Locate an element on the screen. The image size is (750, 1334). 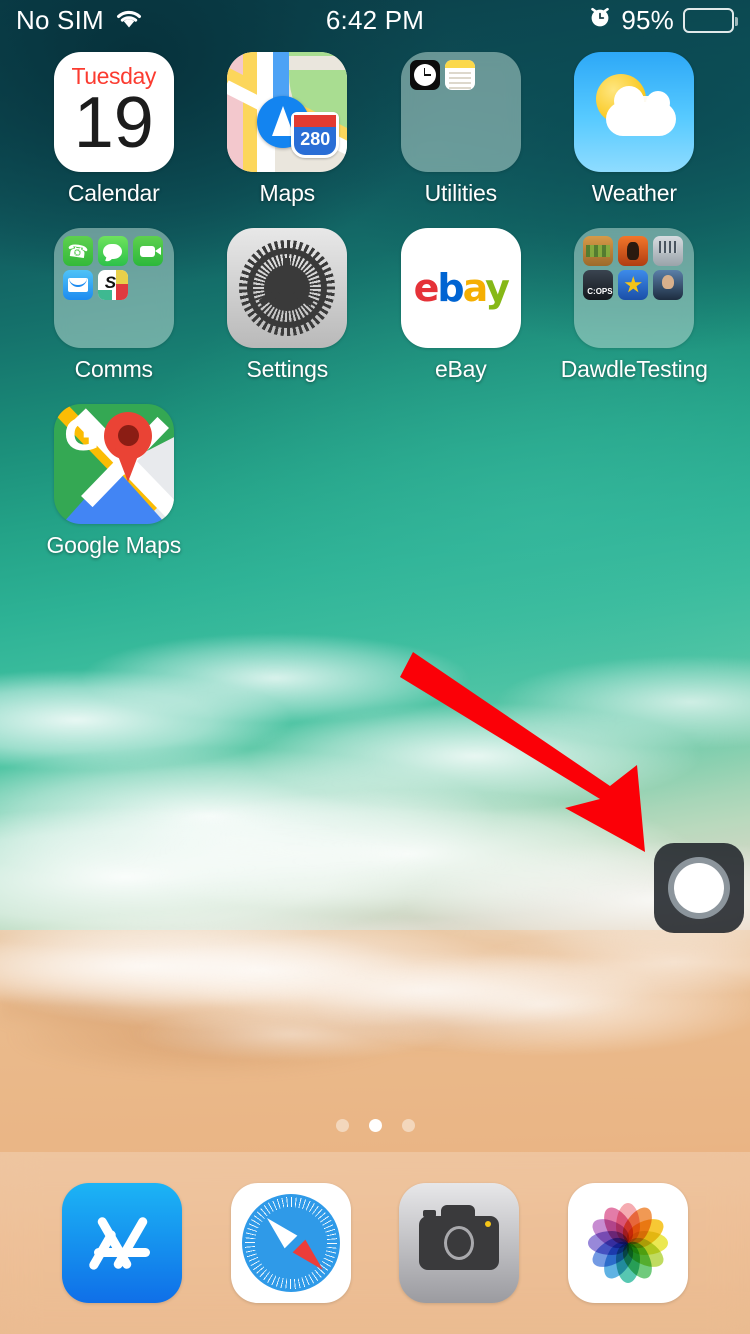
app-store-icon is located at coordinates (122, 1243).